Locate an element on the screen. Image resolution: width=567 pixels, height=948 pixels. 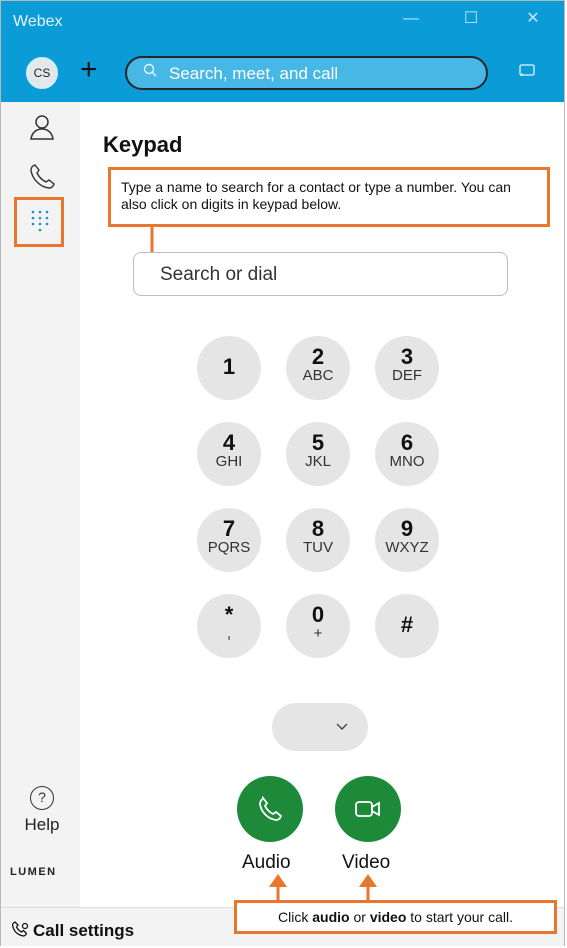
minimize-button: — is located at coordinates (411, 19).